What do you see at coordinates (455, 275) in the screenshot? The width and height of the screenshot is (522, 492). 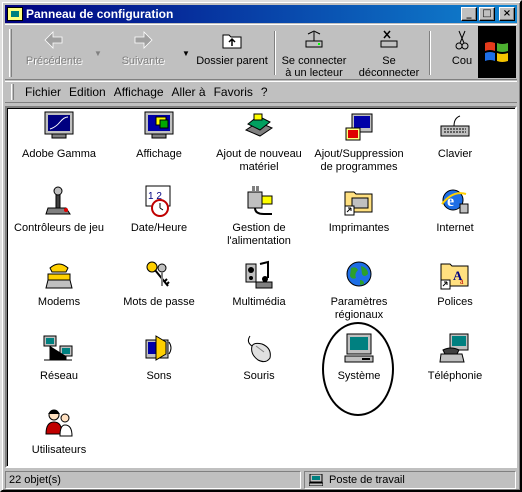 I see `fonts-folder-icon: Aa` at bounding box center [455, 275].